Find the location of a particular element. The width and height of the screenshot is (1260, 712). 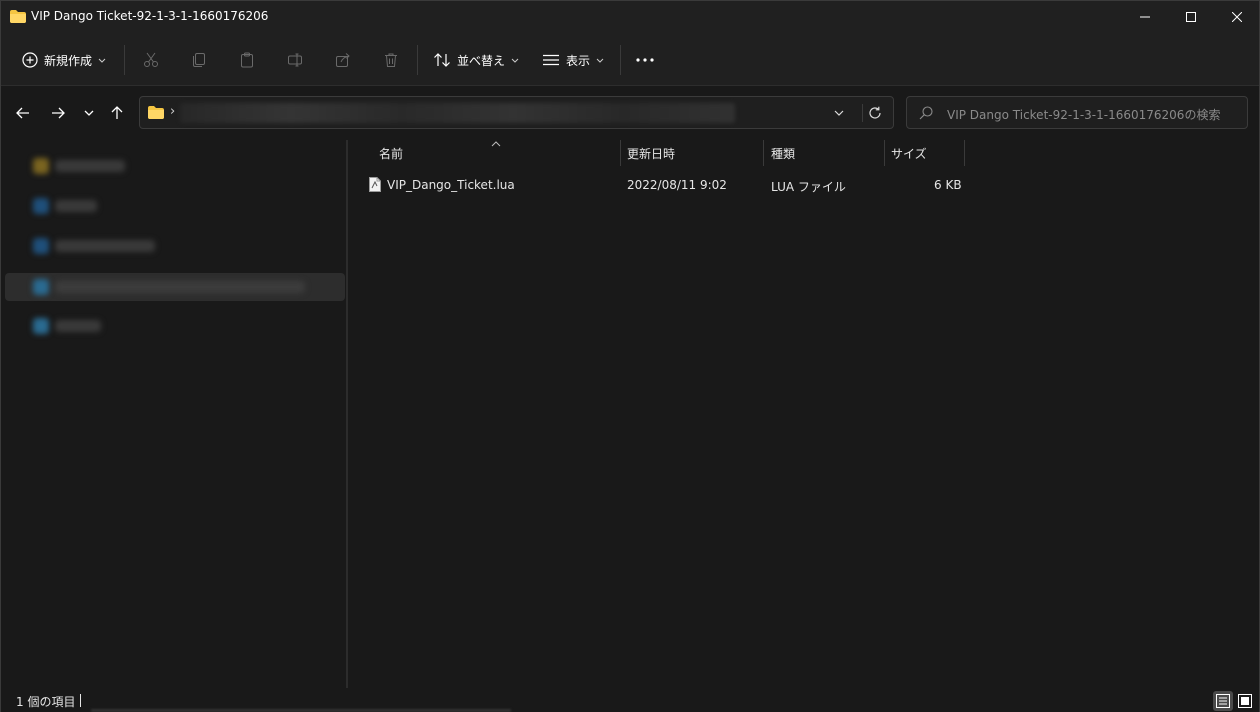

arrow-right-icon is located at coordinates (58, 113).